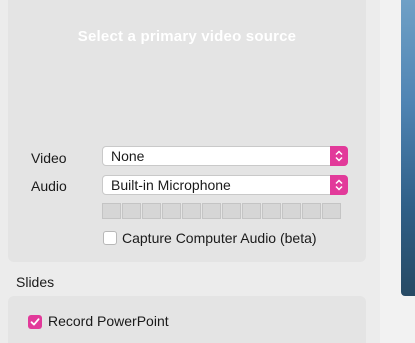 The width and height of the screenshot is (415, 343). Describe the element at coordinates (171, 185) in the screenshot. I see `audio-select-value: Built-in Microphone` at that location.